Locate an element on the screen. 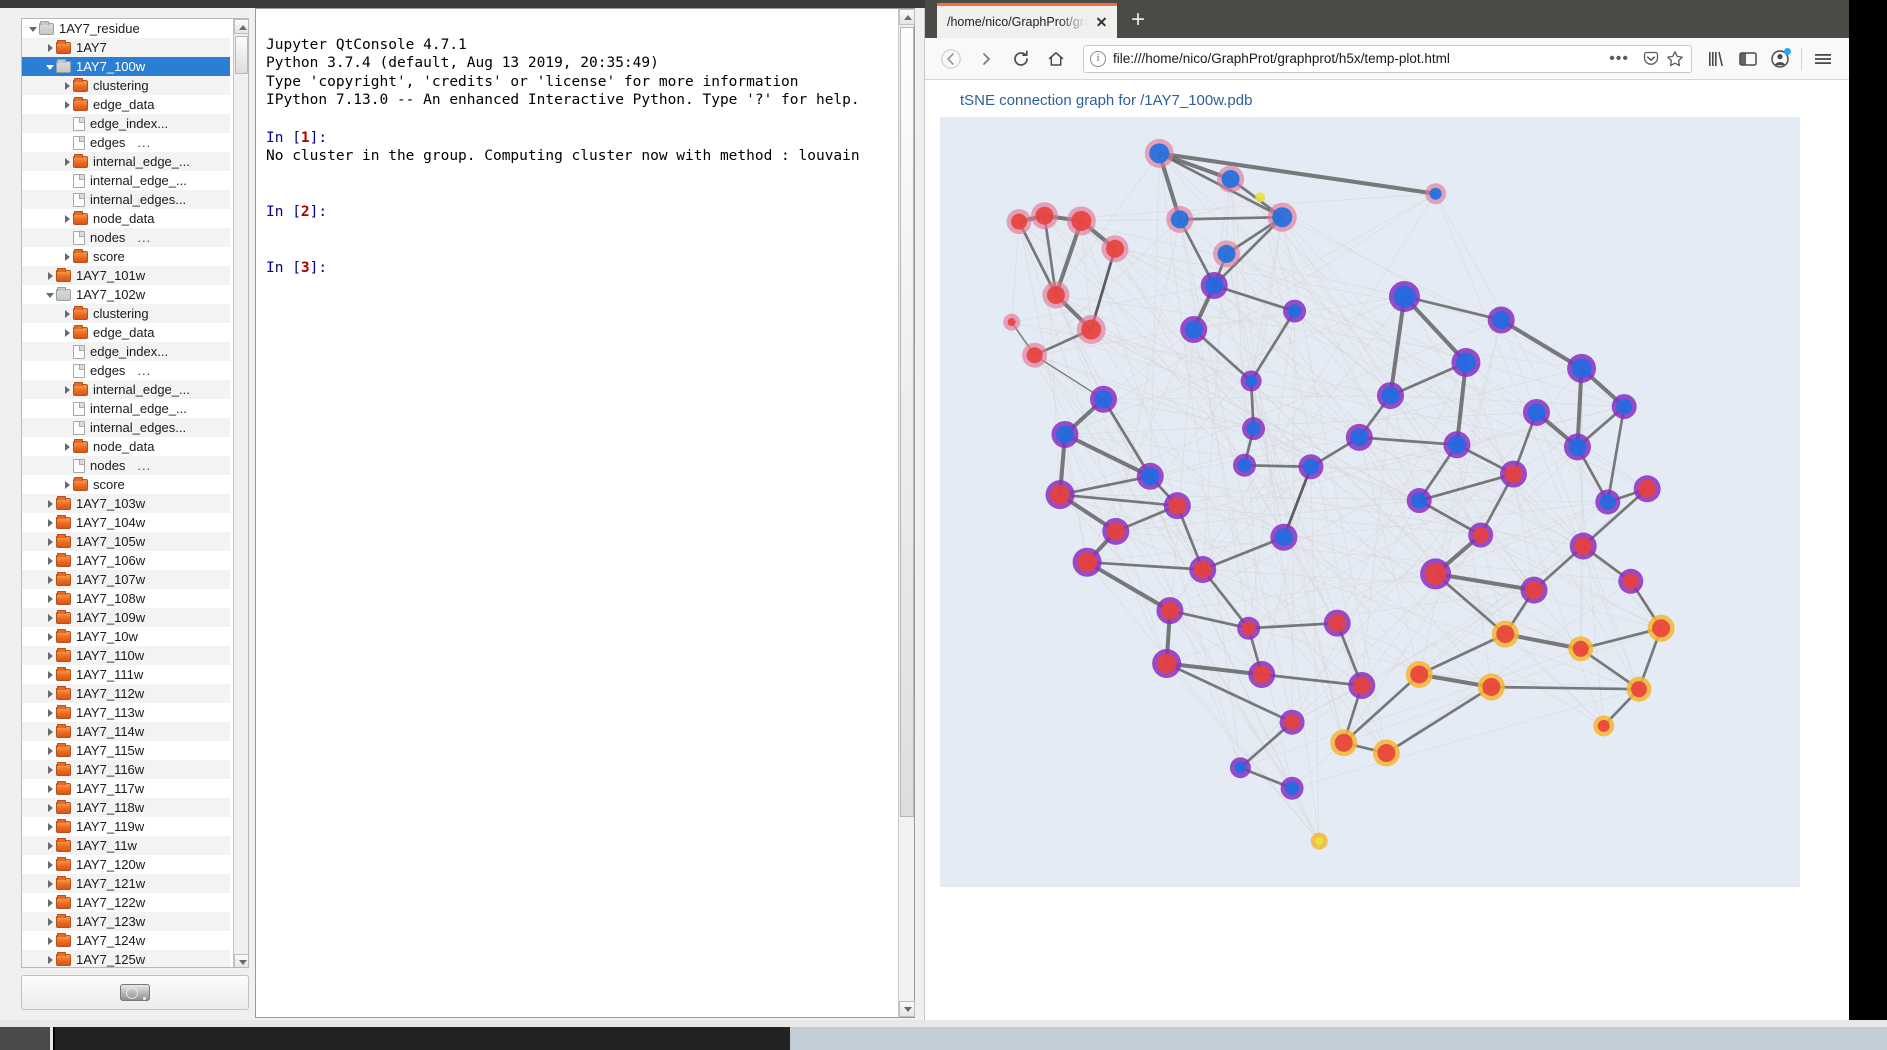  tree-item-1ay7-102w: 1AY7_102w is located at coordinates (126, 294).